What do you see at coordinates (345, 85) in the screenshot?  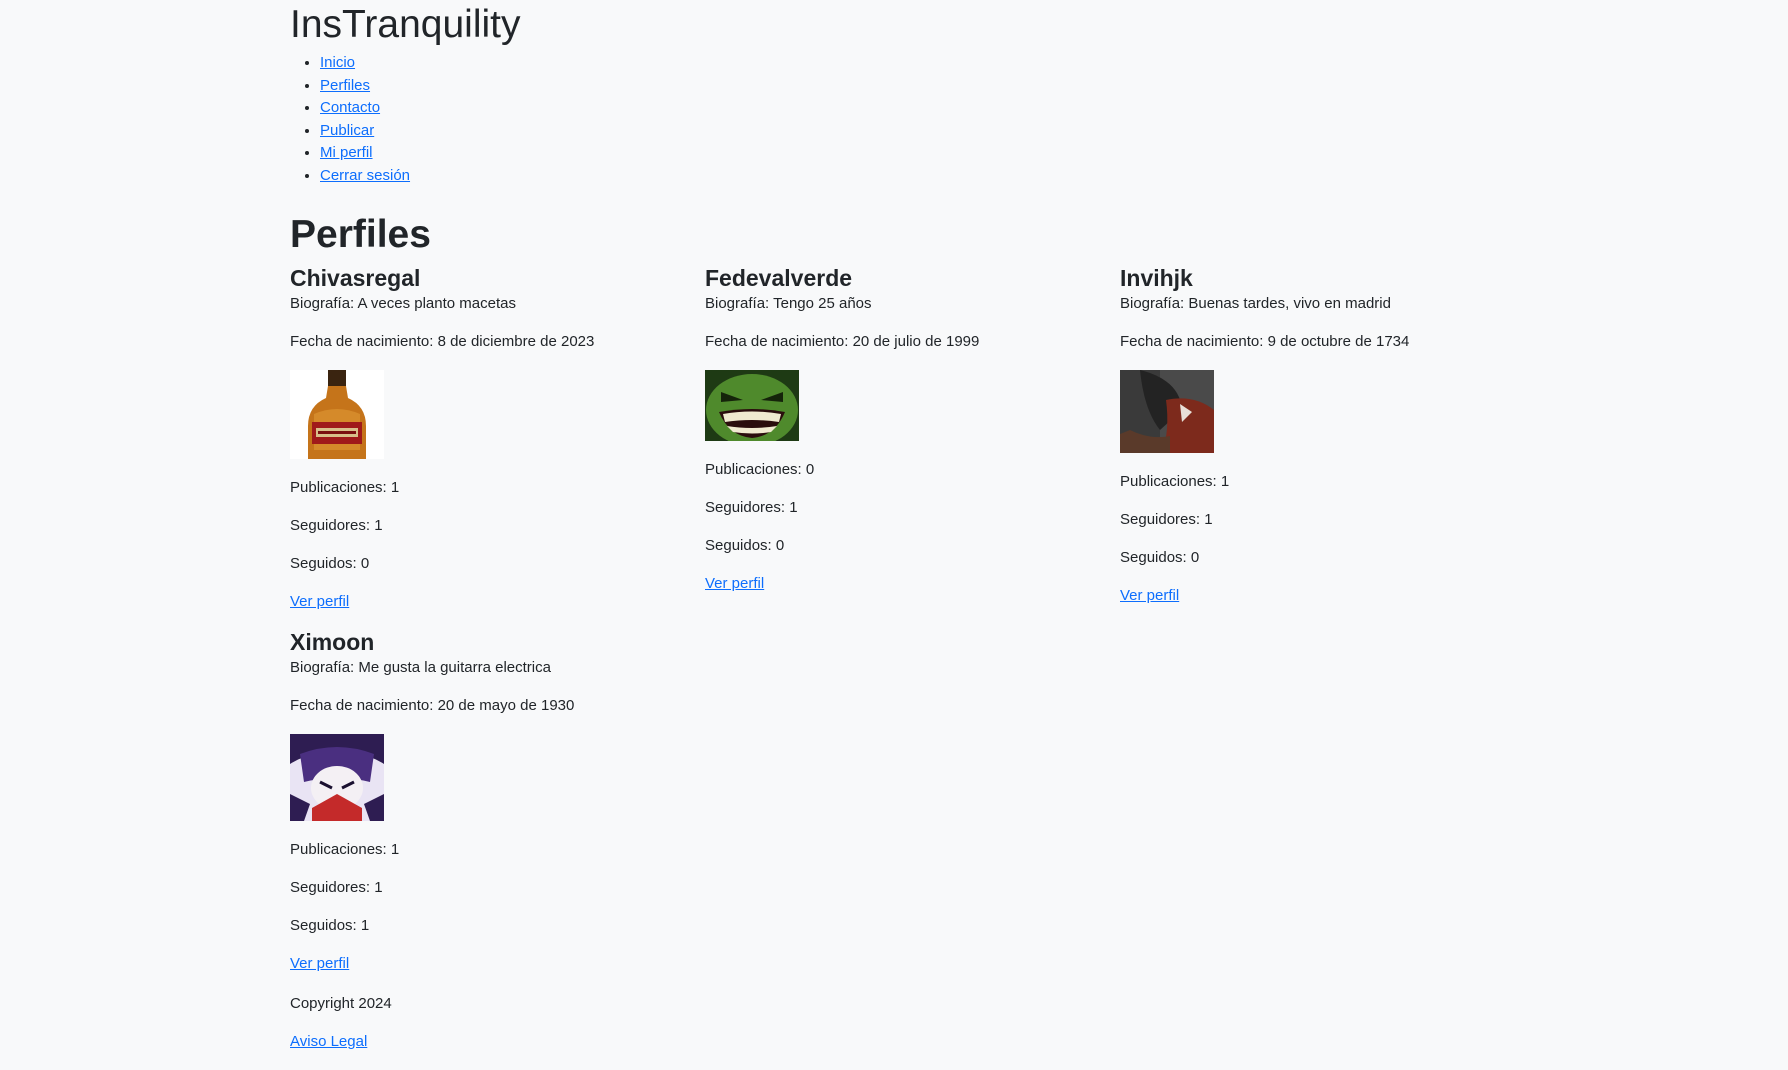 I see `nav-link-perfiles: Perfiles` at bounding box center [345, 85].